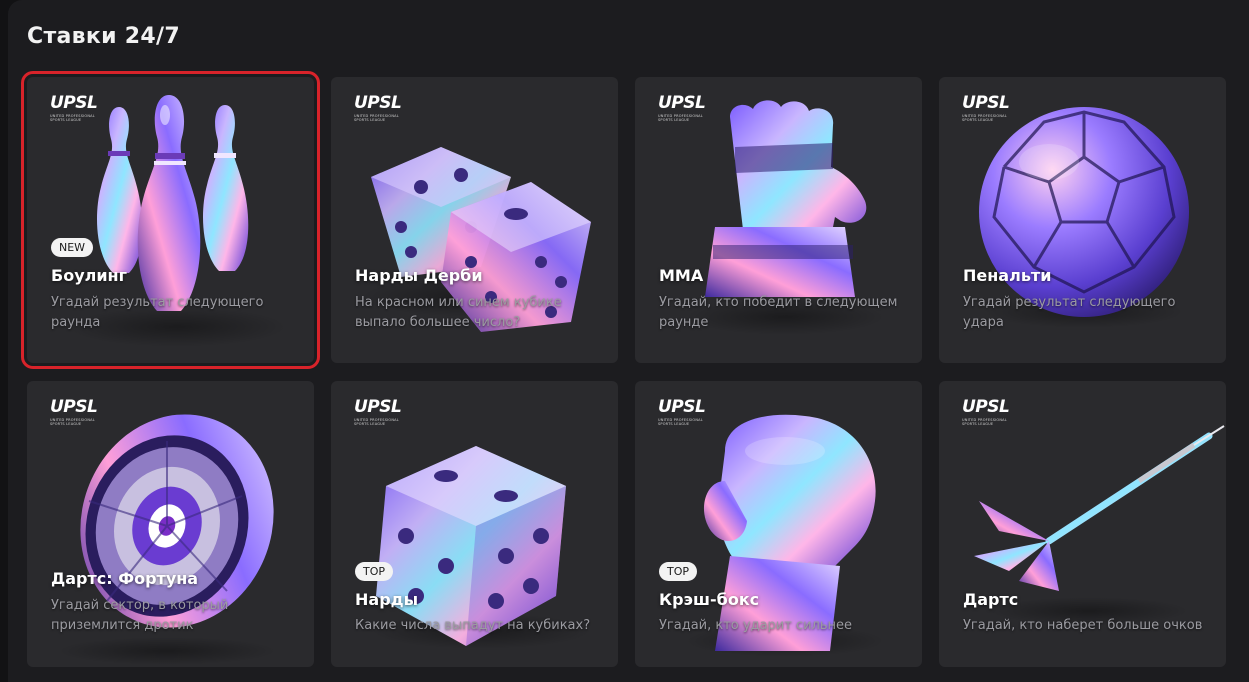  I want to click on game-description: Угадай, кто ударит сильнее, so click(756, 625).